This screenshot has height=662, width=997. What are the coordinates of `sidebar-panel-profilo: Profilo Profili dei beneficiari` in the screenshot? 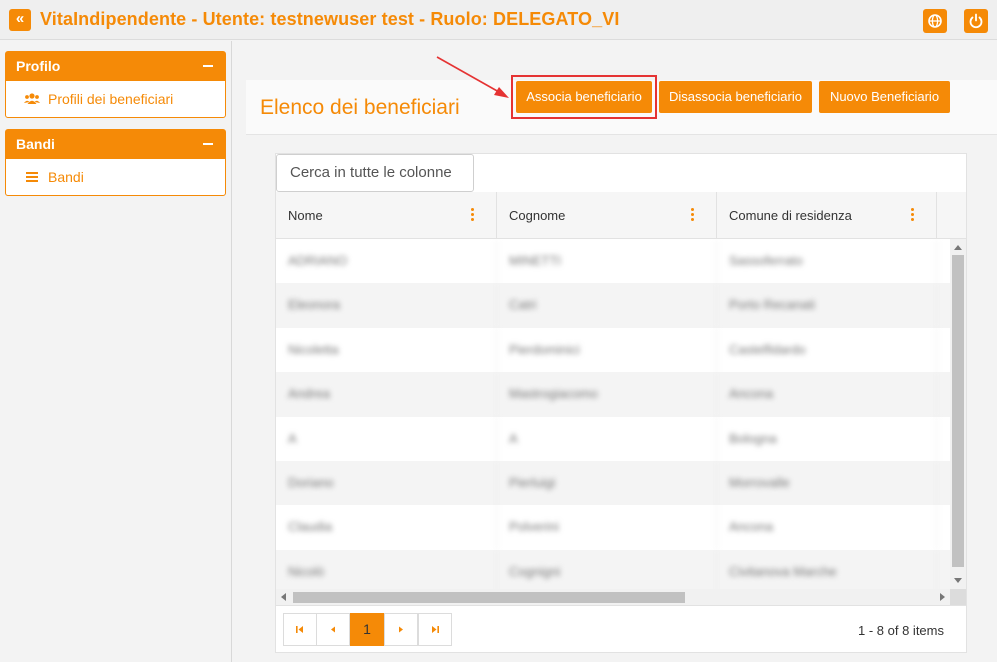 It's located at (115, 84).